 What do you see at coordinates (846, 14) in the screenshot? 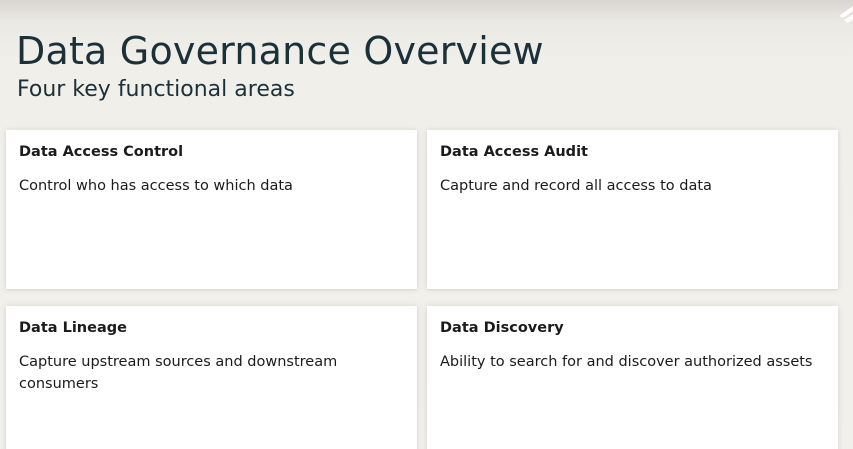
I see `corner-logo-icon` at bounding box center [846, 14].